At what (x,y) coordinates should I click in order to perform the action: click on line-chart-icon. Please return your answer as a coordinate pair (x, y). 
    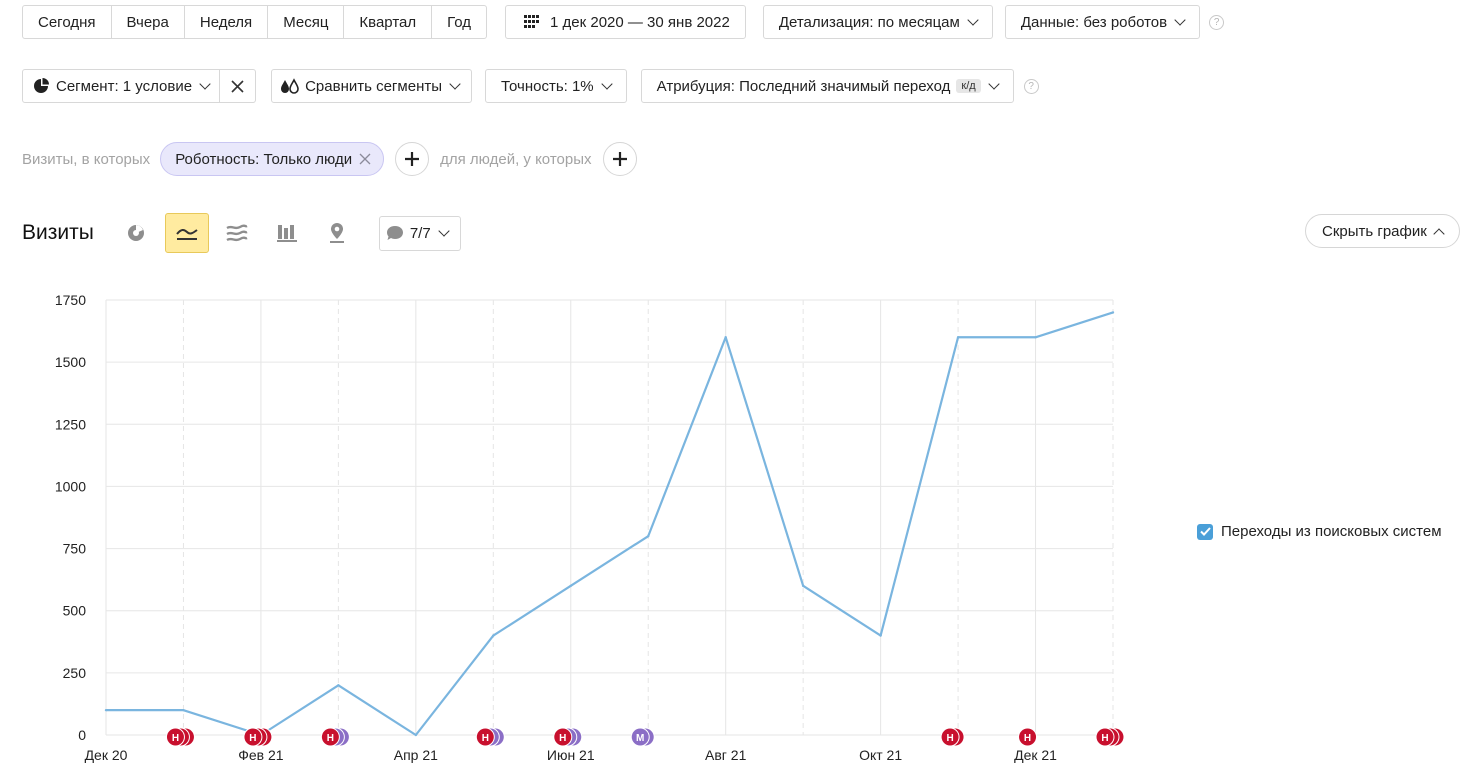
    Looking at the image, I should click on (187, 234).